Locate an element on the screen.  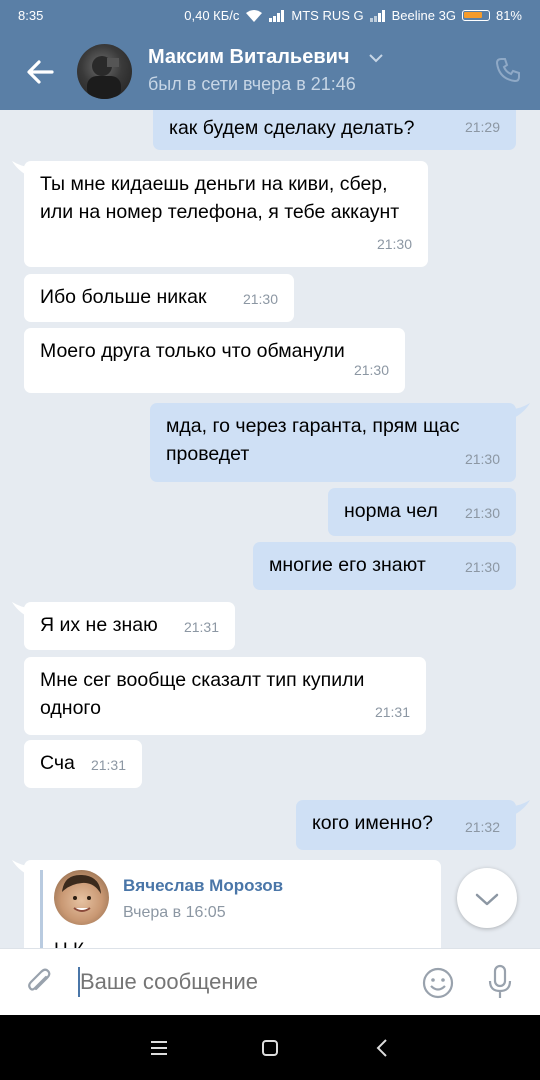
forwarded-author-avatar is located at coordinates (81, 897).